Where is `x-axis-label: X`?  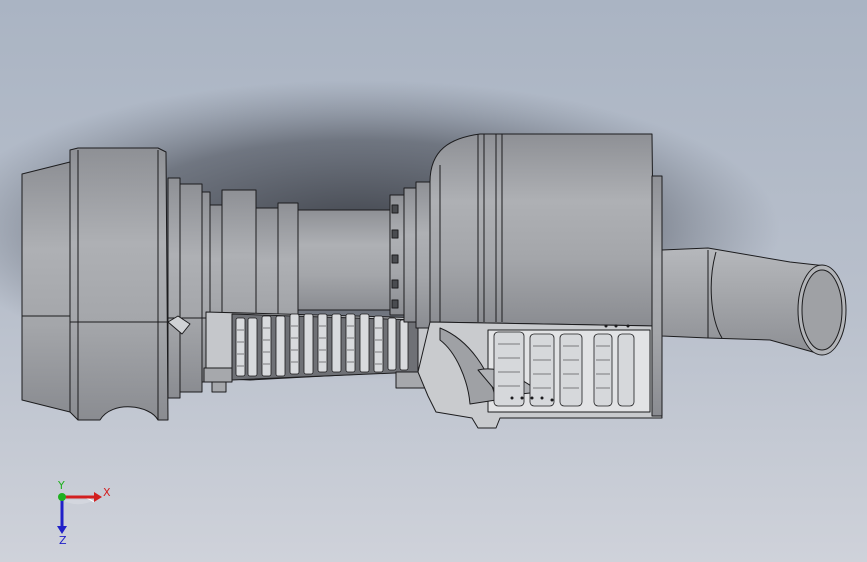 x-axis-label: X is located at coordinates (107, 492).